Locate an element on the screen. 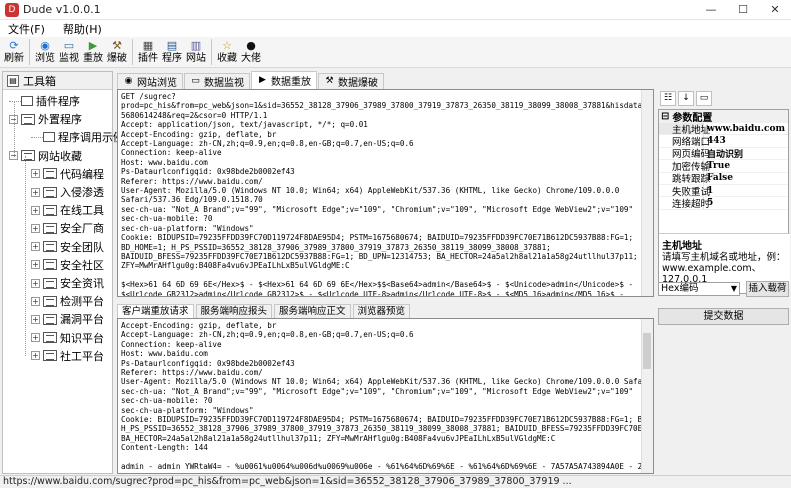 This screenshot has width=791, height=488. chevron-down-icon: ▼ is located at coordinates (734, 289).